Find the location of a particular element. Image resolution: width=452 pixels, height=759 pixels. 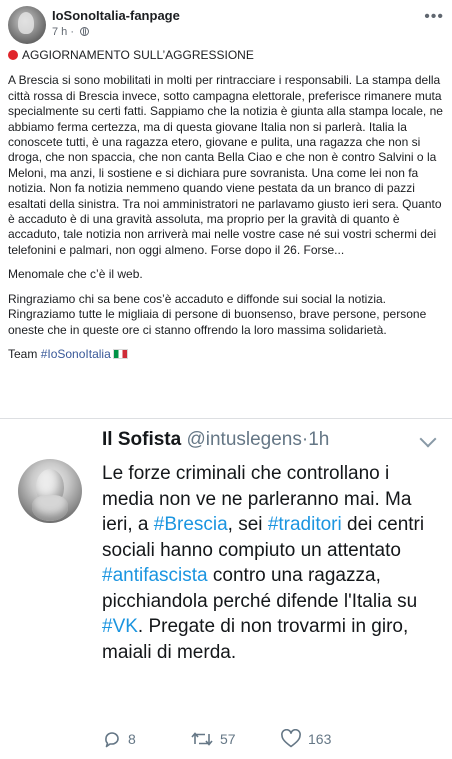

red-circle-icon is located at coordinates (13, 55).